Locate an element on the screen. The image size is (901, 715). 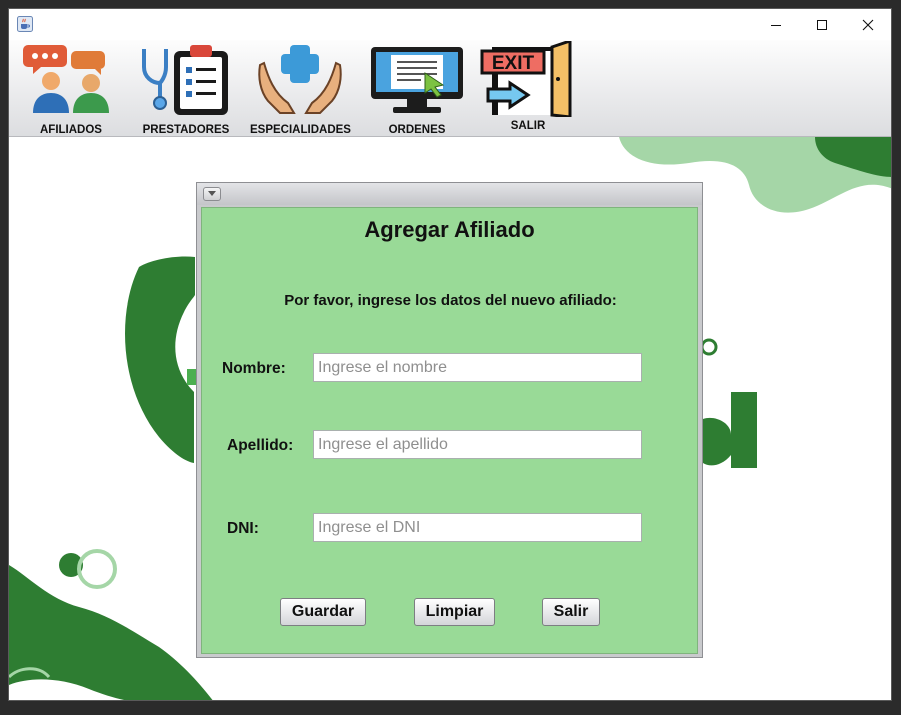
toolbar-ordenes-button: ORDENES is located at coordinates (417, 89).